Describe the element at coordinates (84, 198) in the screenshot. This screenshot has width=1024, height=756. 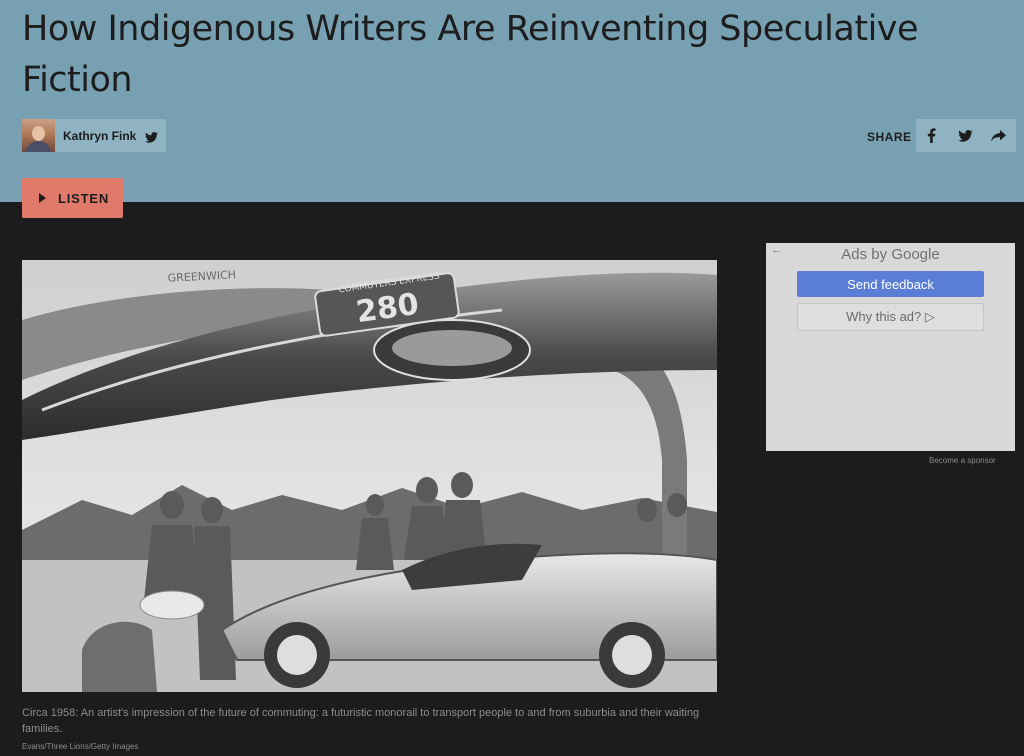
I see `listen-label: LISTEN` at that location.